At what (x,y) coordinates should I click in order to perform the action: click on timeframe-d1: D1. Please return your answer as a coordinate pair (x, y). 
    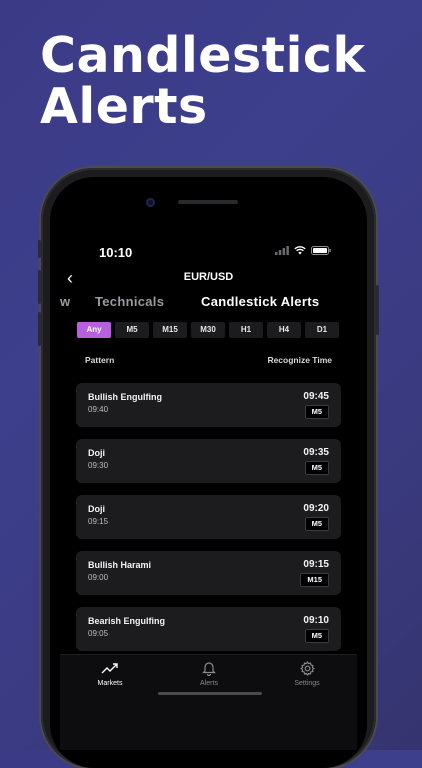
    Looking at the image, I should click on (322, 330).